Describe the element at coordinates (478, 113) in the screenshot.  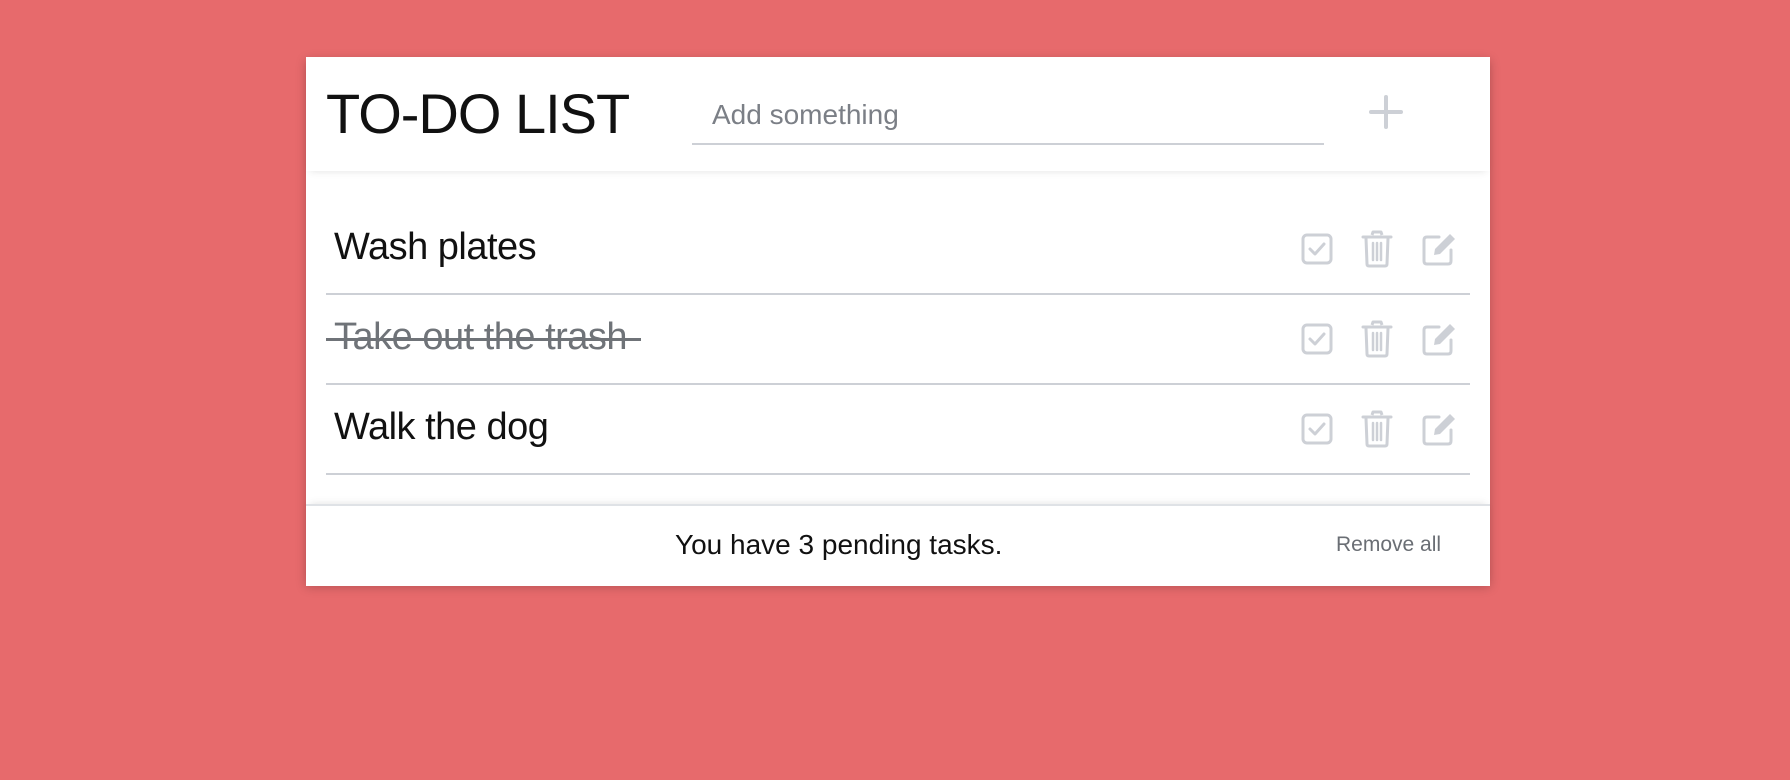
I see `page-title: TO-DO LIST` at that location.